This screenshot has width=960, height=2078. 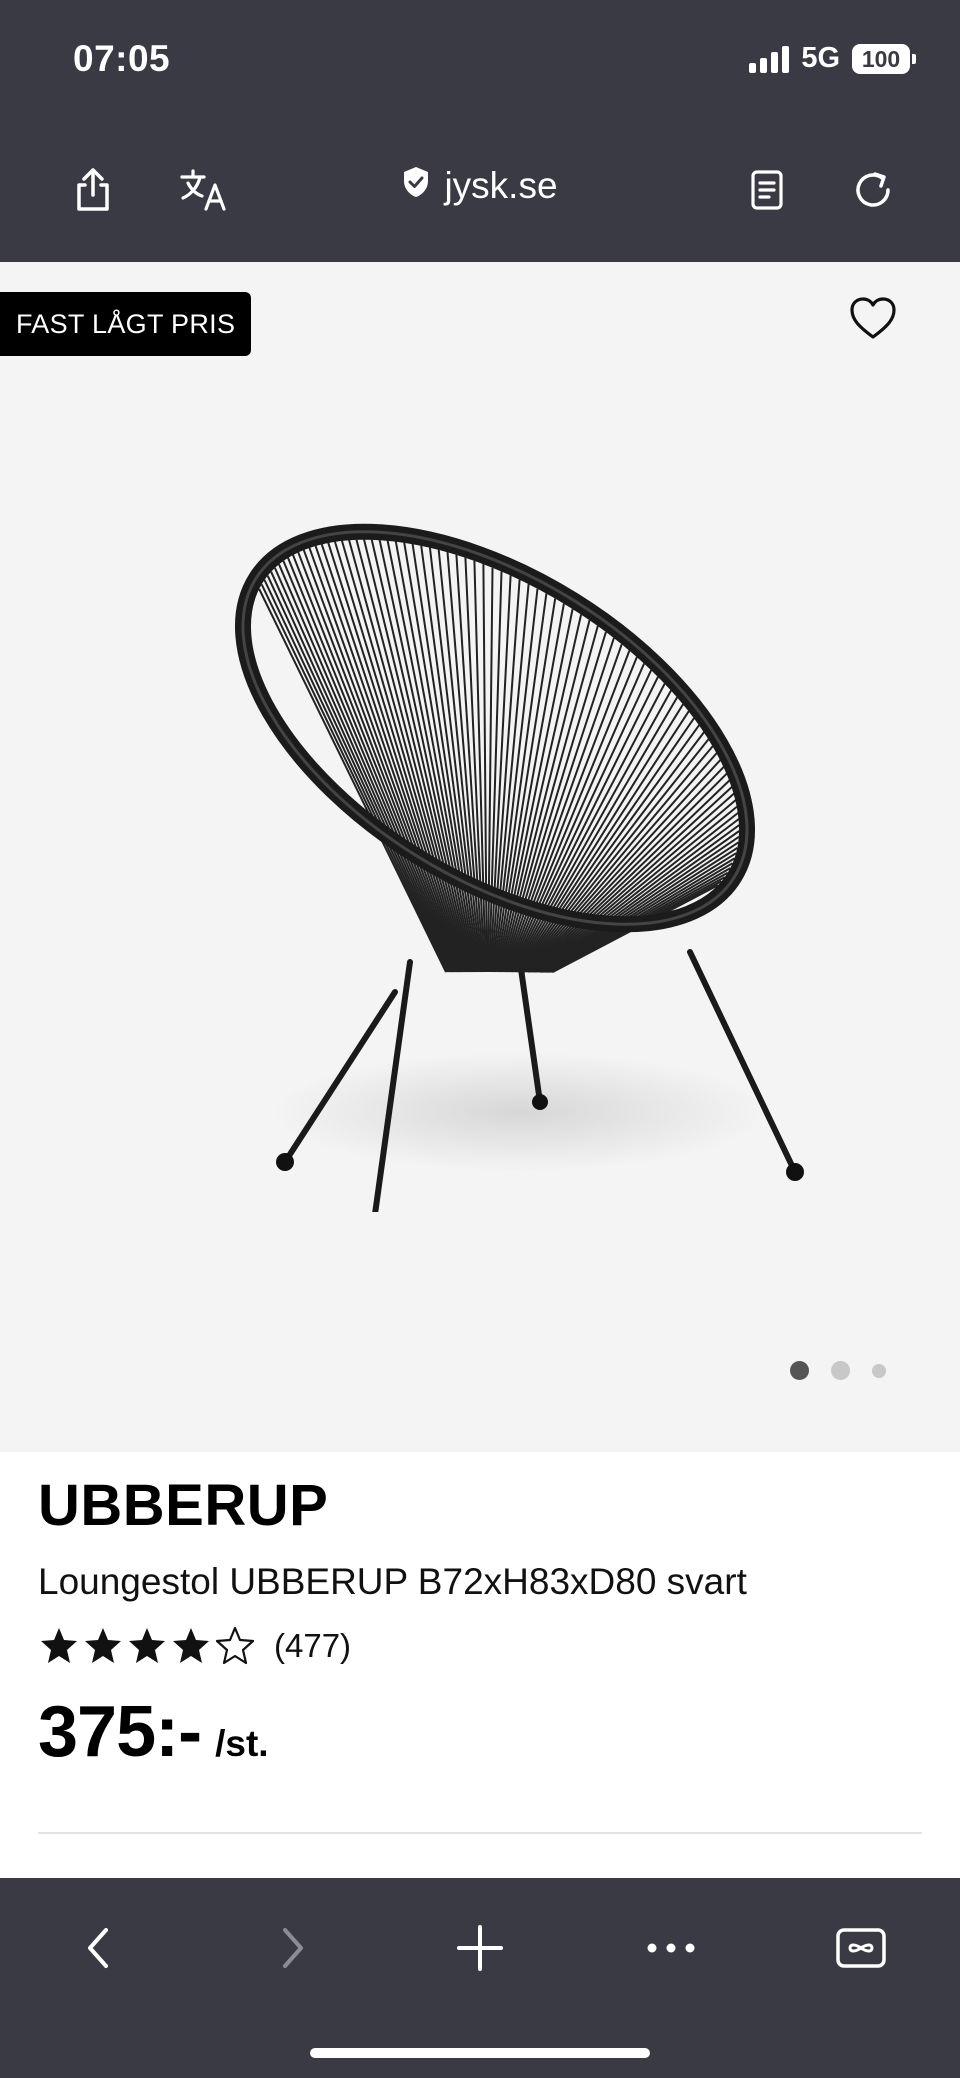 What do you see at coordinates (126, 324) in the screenshot?
I see `price-badge: FAST LÅGT PRIS` at bounding box center [126, 324].